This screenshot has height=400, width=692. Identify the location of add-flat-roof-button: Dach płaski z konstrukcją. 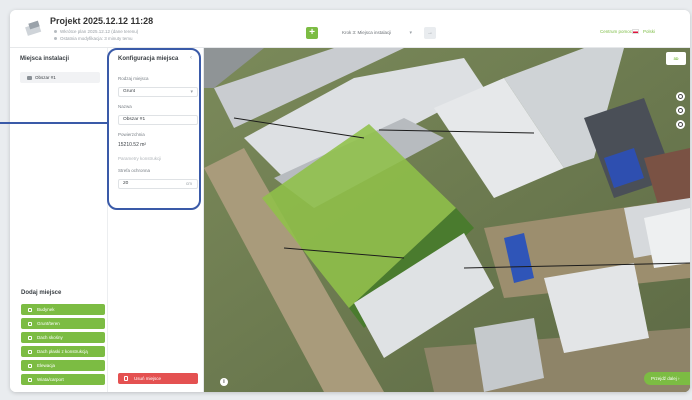
(63, 351).